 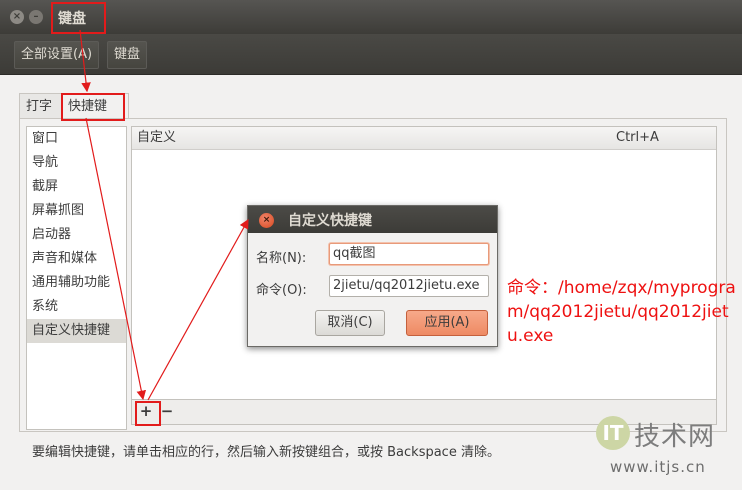 I want to click on watermark: IT 技术网 www.itjs.cn, so click(x=666, y=449).